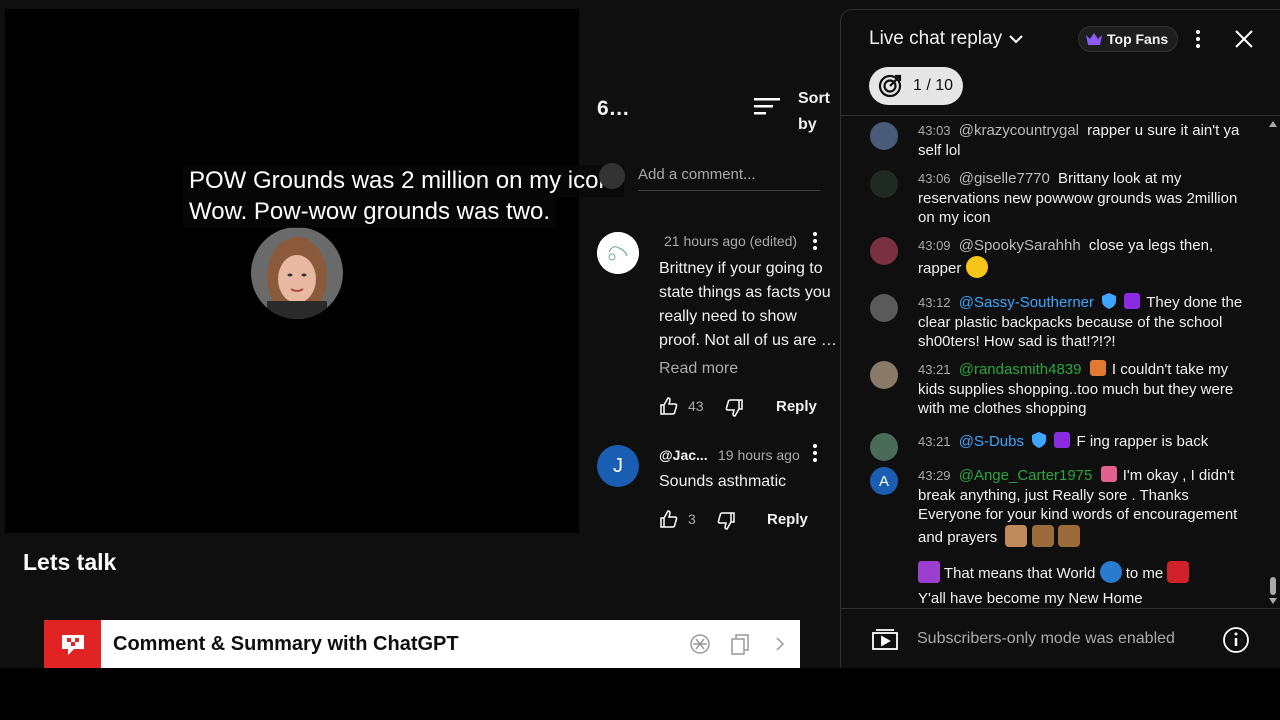  Describe the element at coordinates (1273, 362) in the screenshot. I see `chat-scrollbar` at that location.